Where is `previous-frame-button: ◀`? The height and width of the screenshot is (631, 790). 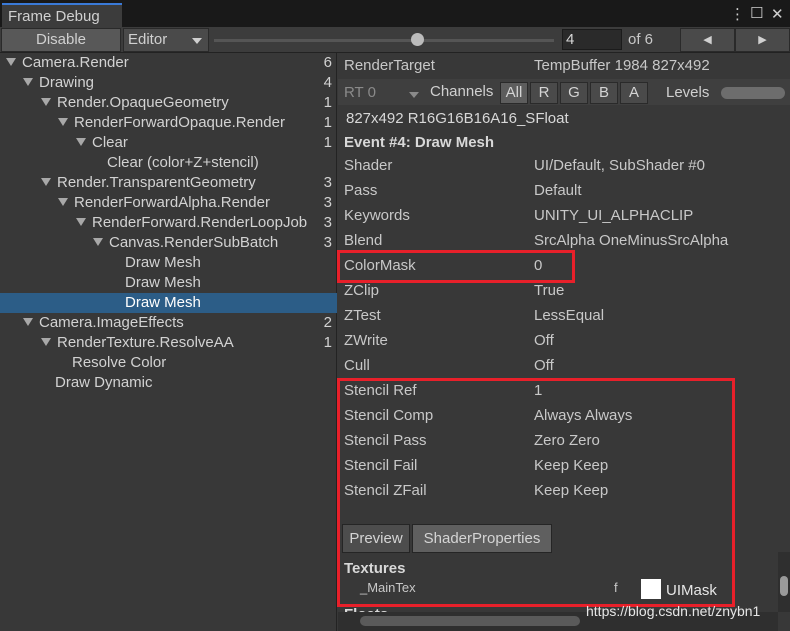
previous-frame-button: ◀ is located at coordinates (707, 40).